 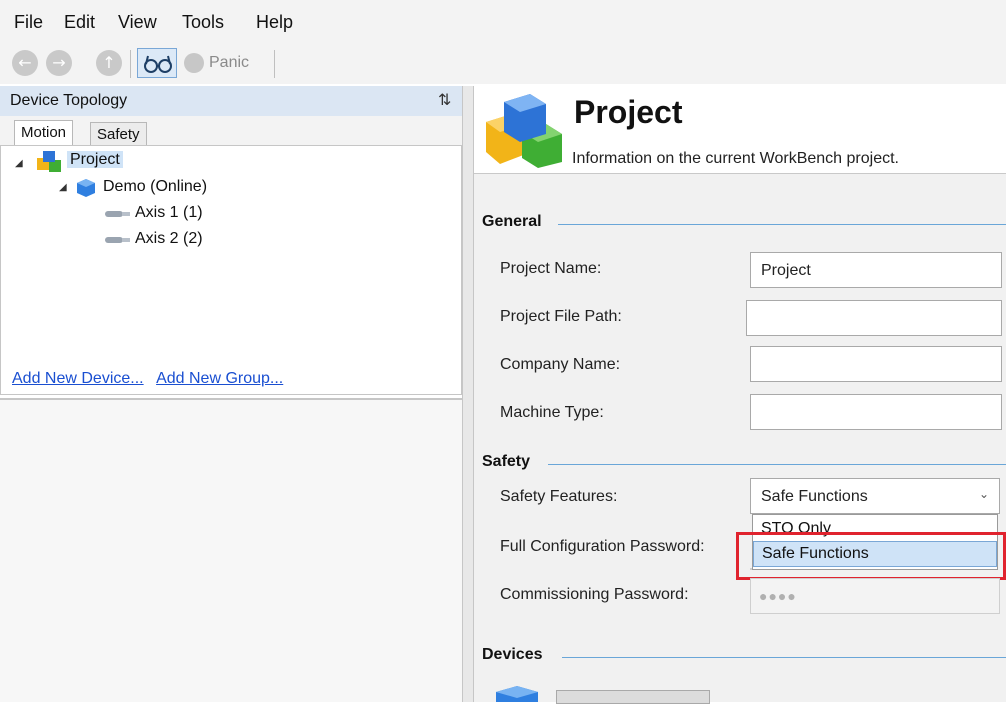 I want to click on tree-item-project: Project, so click(x=95, y=160).